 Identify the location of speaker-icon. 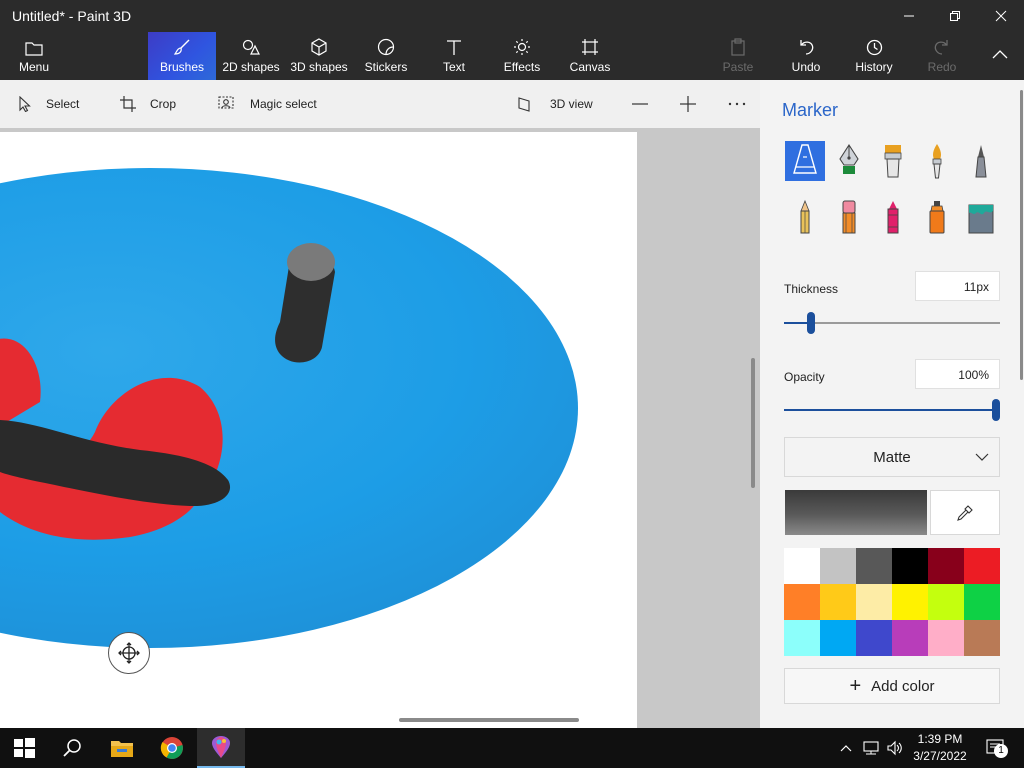
(894, 748).